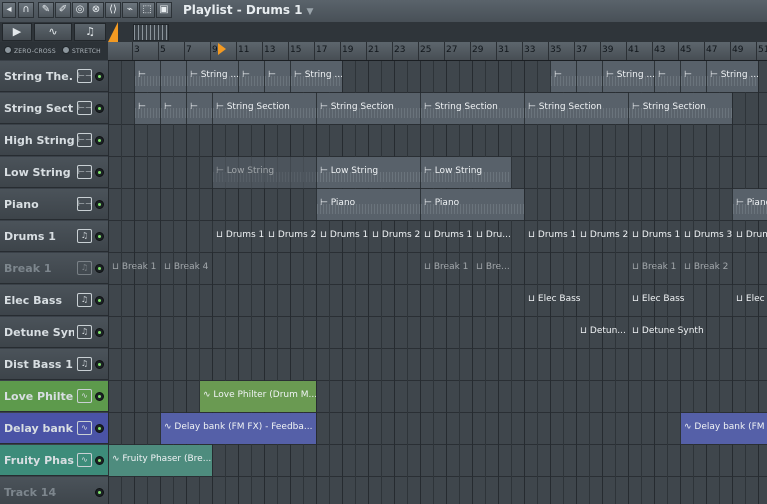  I want to click on track-header: Low String ⊢⊣, so click(54, 172).